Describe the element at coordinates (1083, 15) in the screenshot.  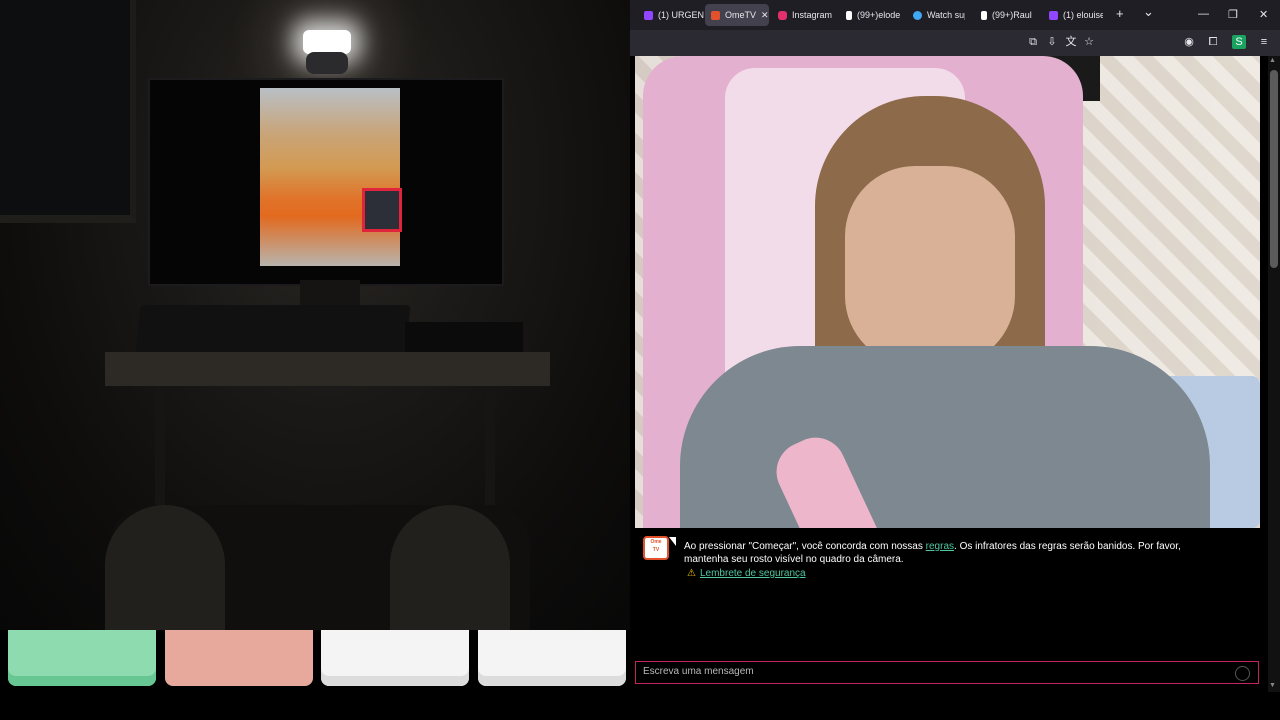
I see `tab-label: (1) elouise` at that location.